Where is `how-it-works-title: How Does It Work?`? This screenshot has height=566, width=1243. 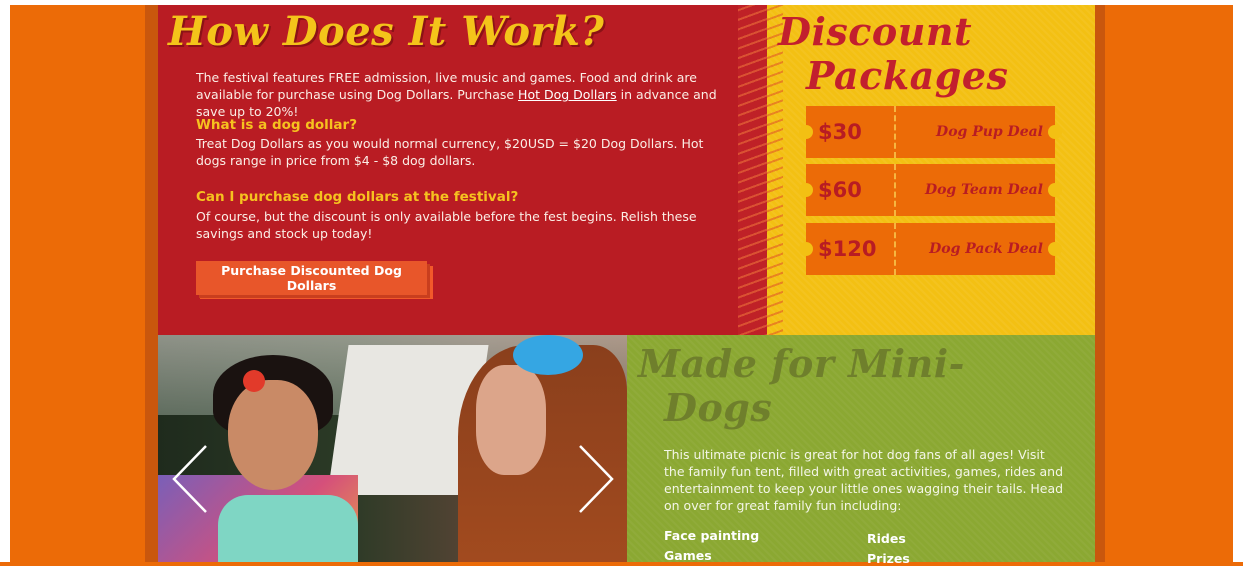 how-it-works-title: How Does It Work? is located at coordinates (386, 31).